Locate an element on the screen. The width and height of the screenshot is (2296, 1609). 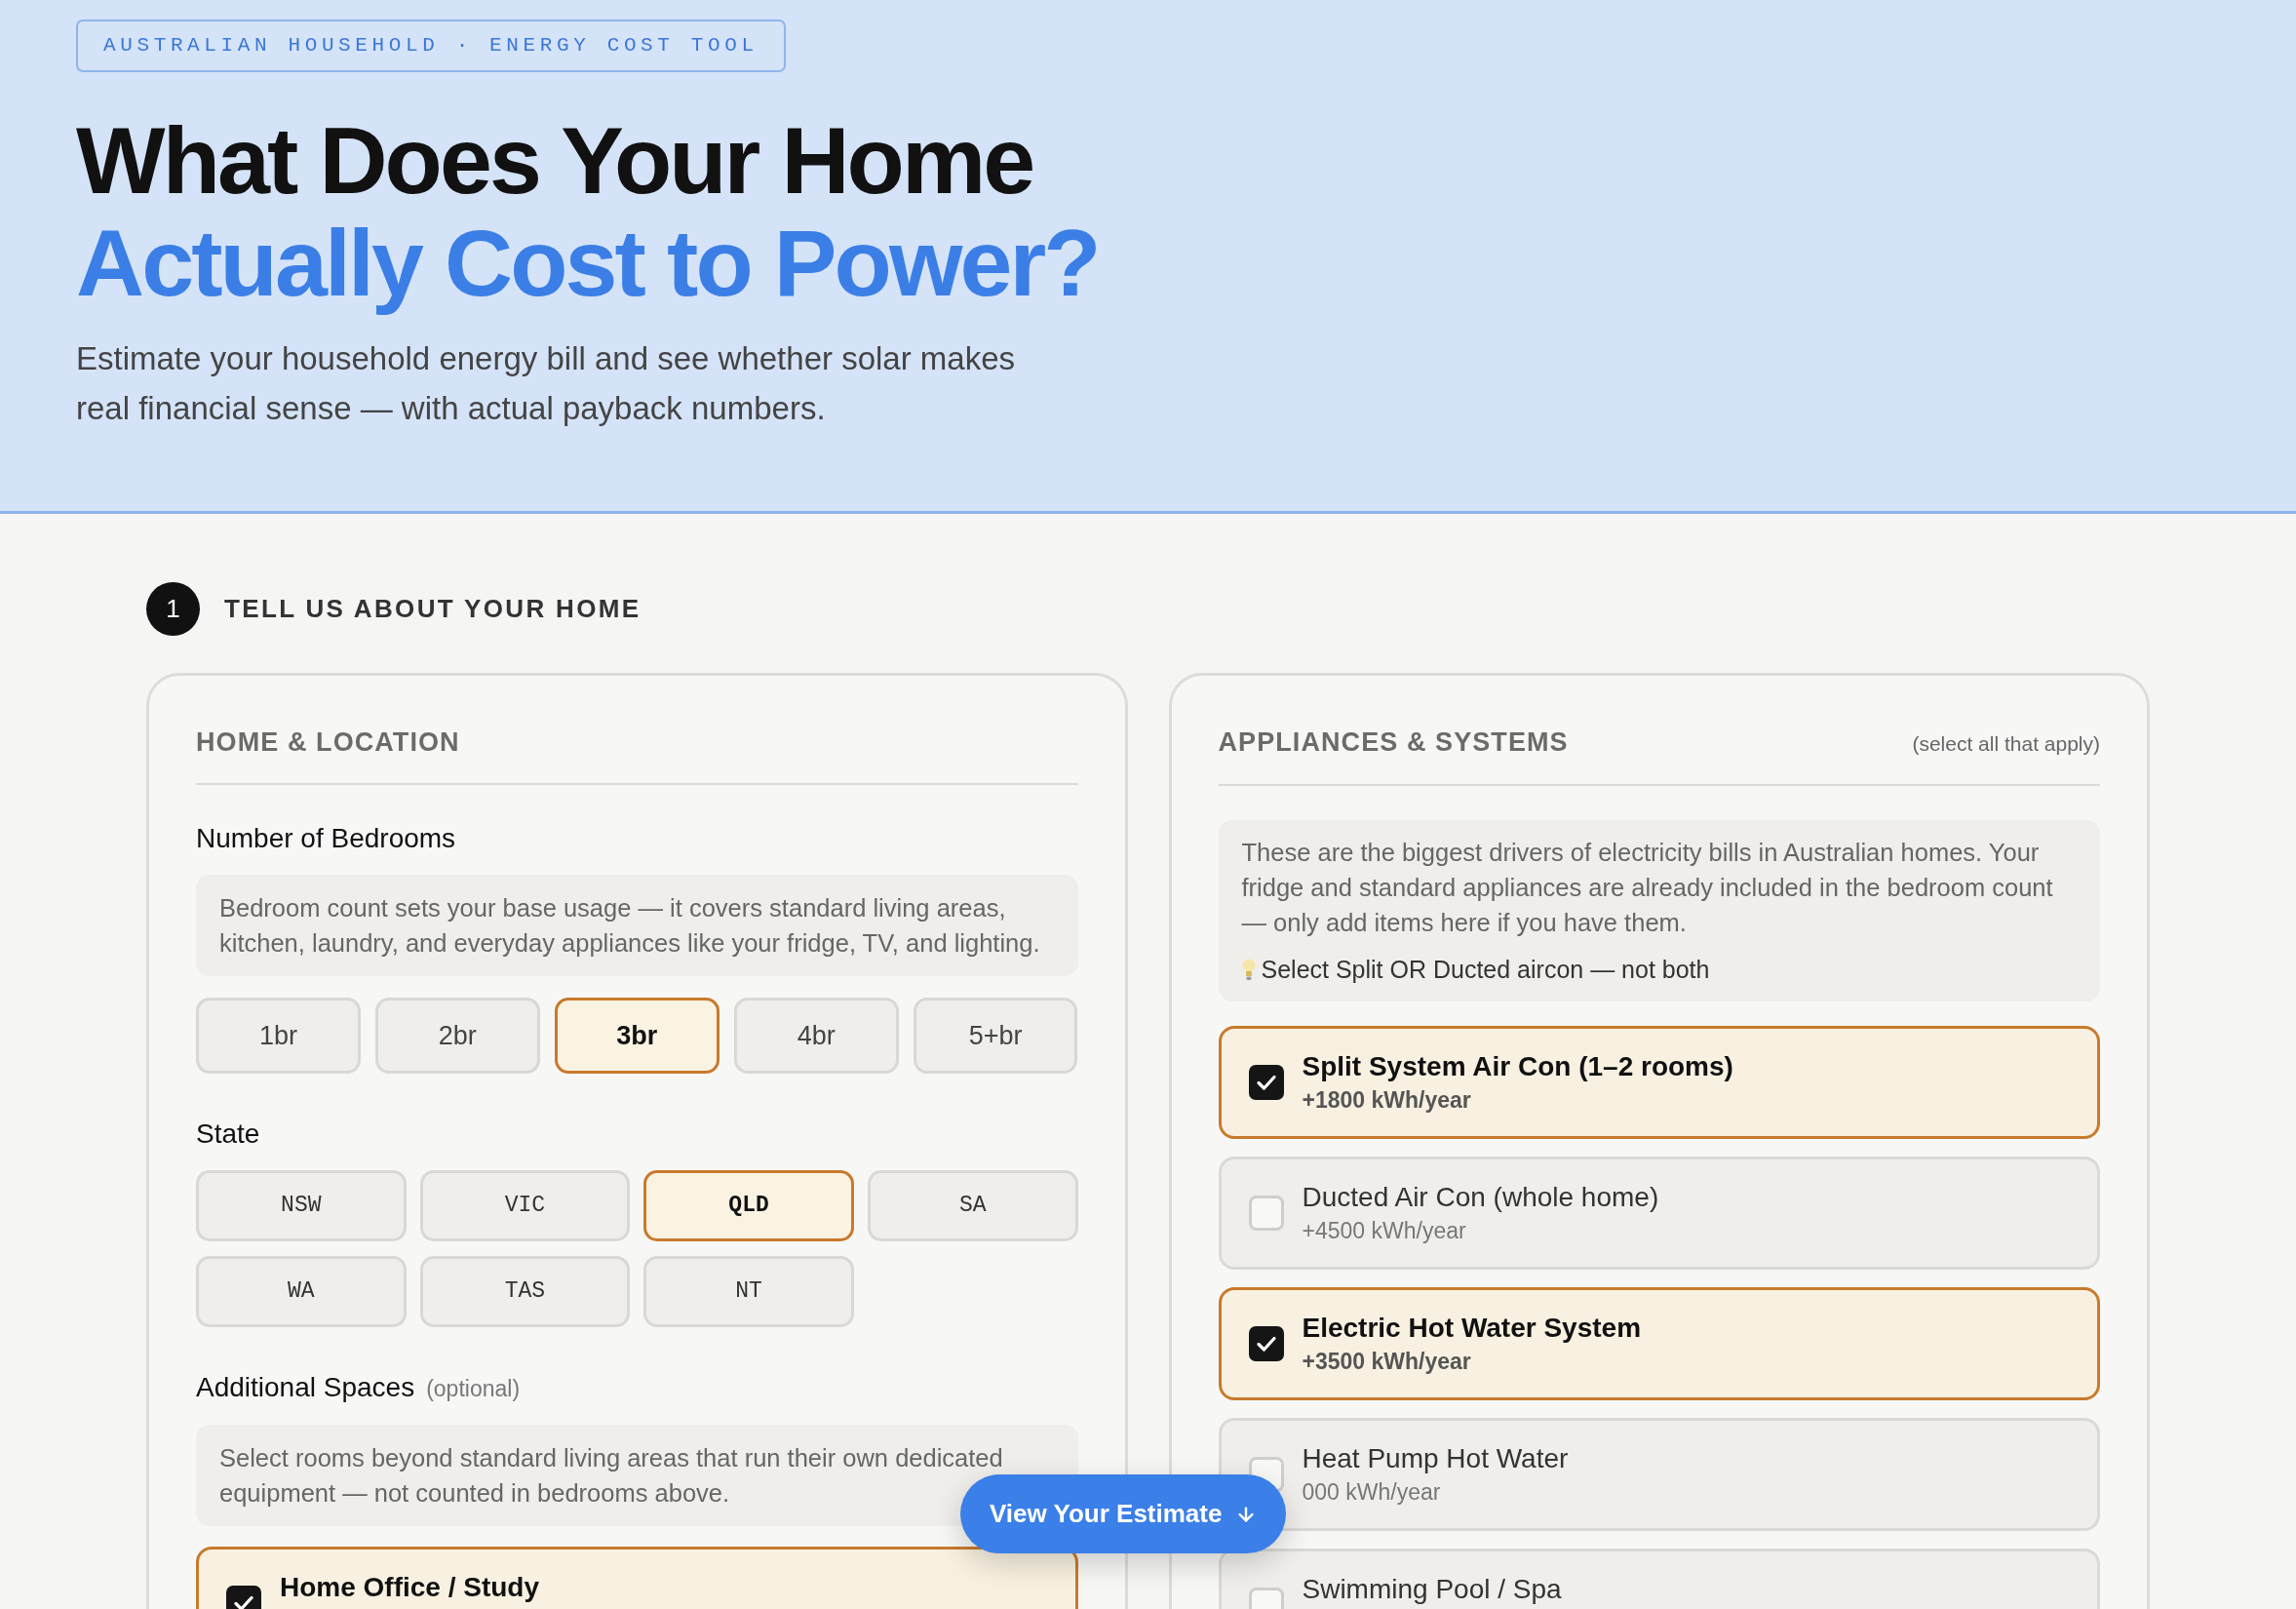
option-title: Heat Pump Hot Water is located at coordinates (1435, 1458).